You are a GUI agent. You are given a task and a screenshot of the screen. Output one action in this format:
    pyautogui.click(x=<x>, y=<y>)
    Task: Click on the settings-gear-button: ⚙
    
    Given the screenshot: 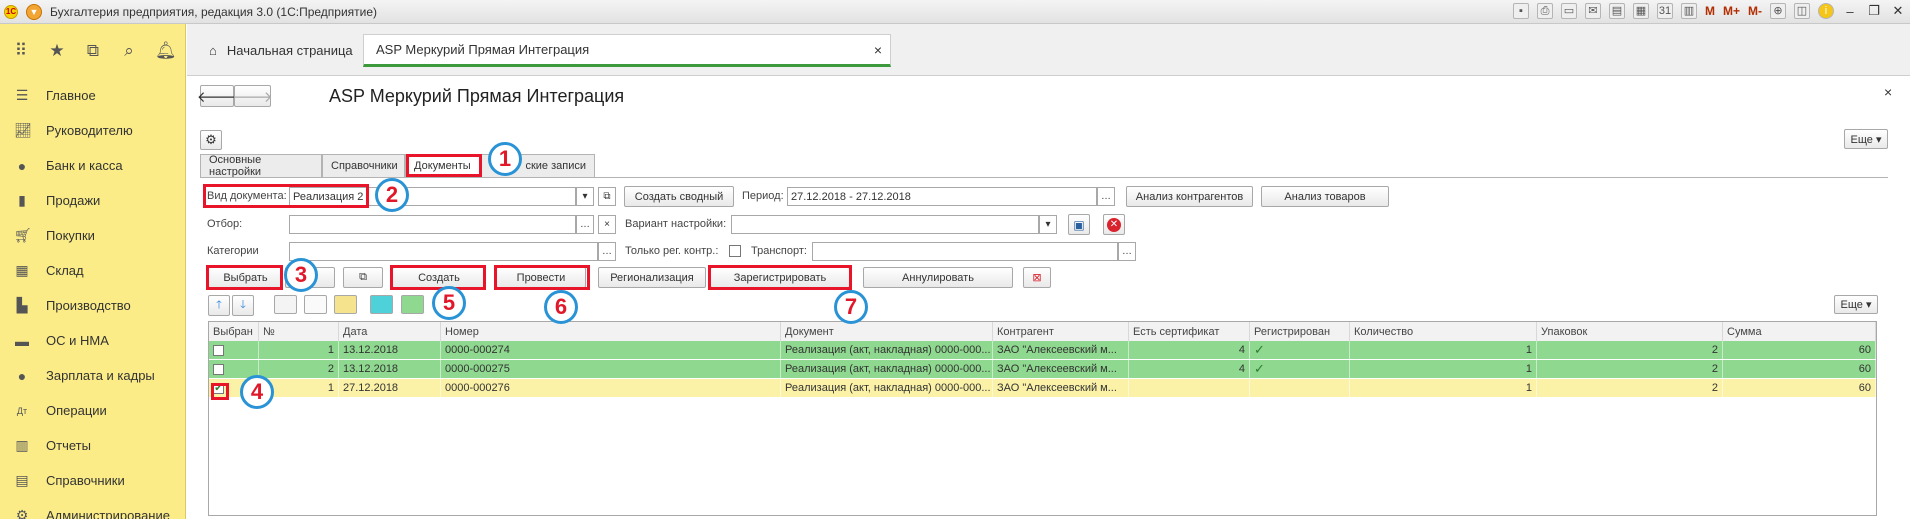 What is the action you would take?
    pyautogui.click(x=211, y=140)
    